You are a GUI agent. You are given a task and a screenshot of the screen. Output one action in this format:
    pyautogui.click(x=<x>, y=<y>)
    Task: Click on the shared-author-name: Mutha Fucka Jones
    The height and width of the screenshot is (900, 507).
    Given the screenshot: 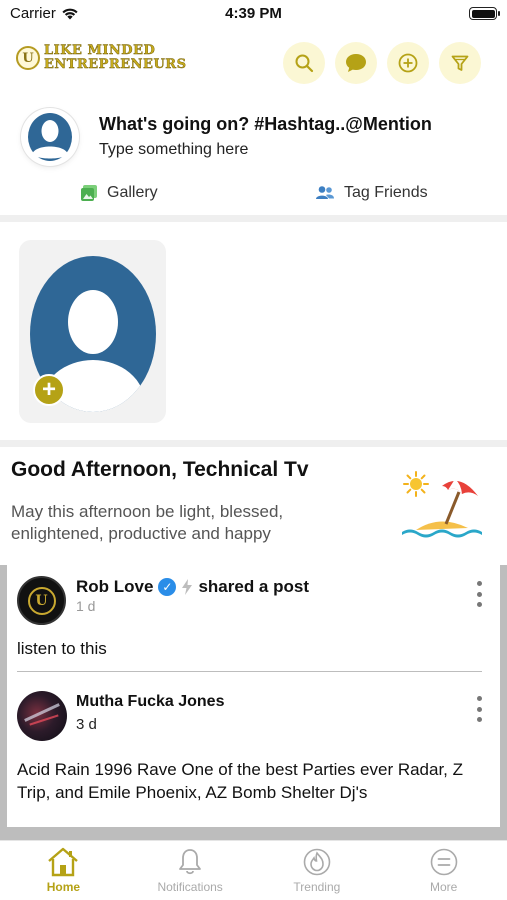 What is the action you would take?
    pyautogui.click(x=150, y=702)
    